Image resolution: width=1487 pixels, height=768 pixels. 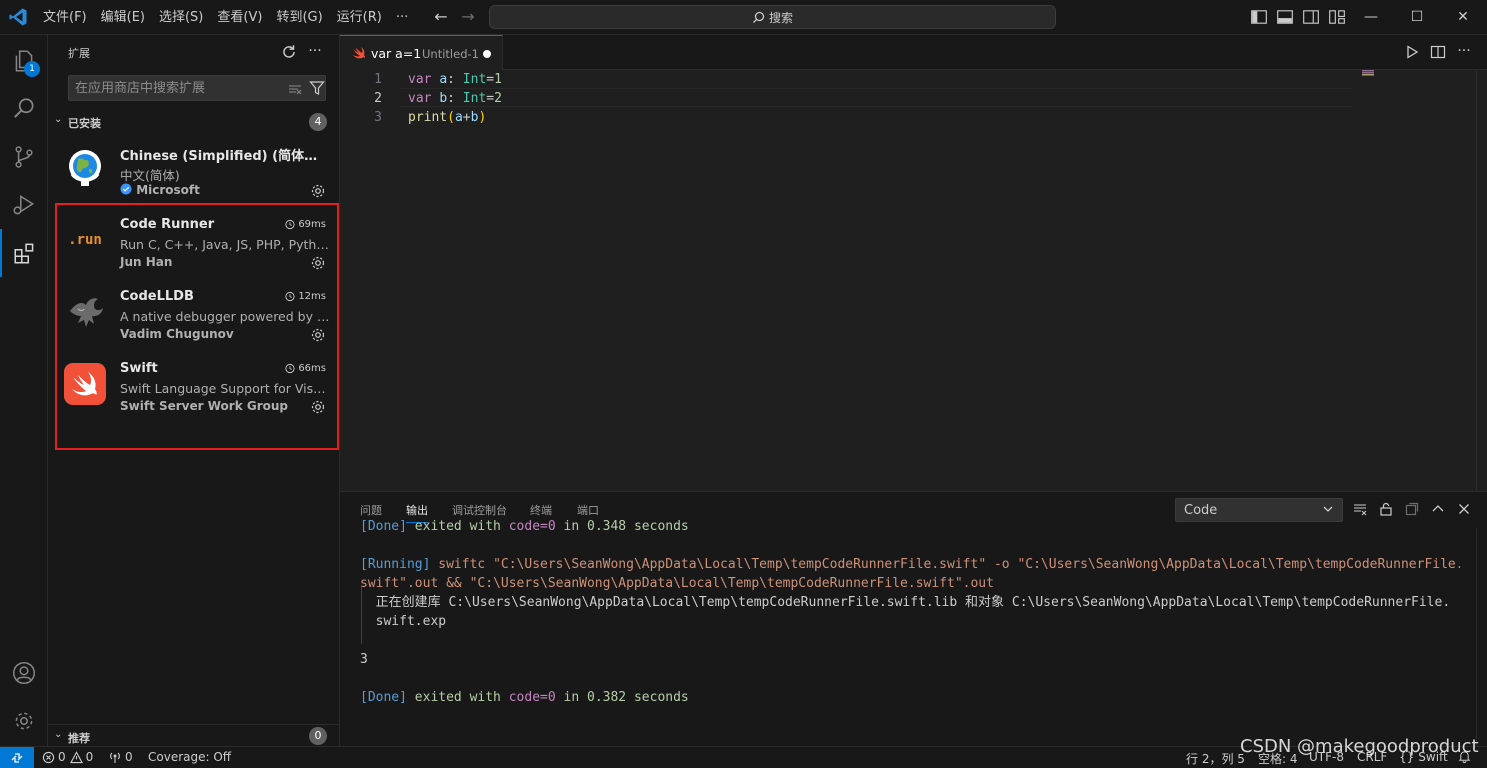 What do you see at coordinates (1215, 758) in the screenshot?
I see `cursor-position-status: 行 2，列 5` at bounding box center [1215, 758].